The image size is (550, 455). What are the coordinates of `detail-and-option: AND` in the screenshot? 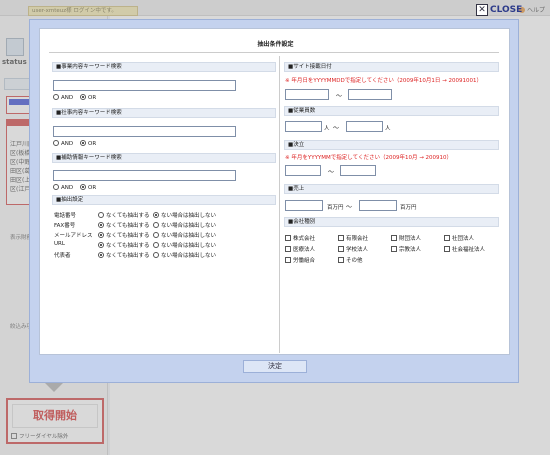 It's located at (63, 187).